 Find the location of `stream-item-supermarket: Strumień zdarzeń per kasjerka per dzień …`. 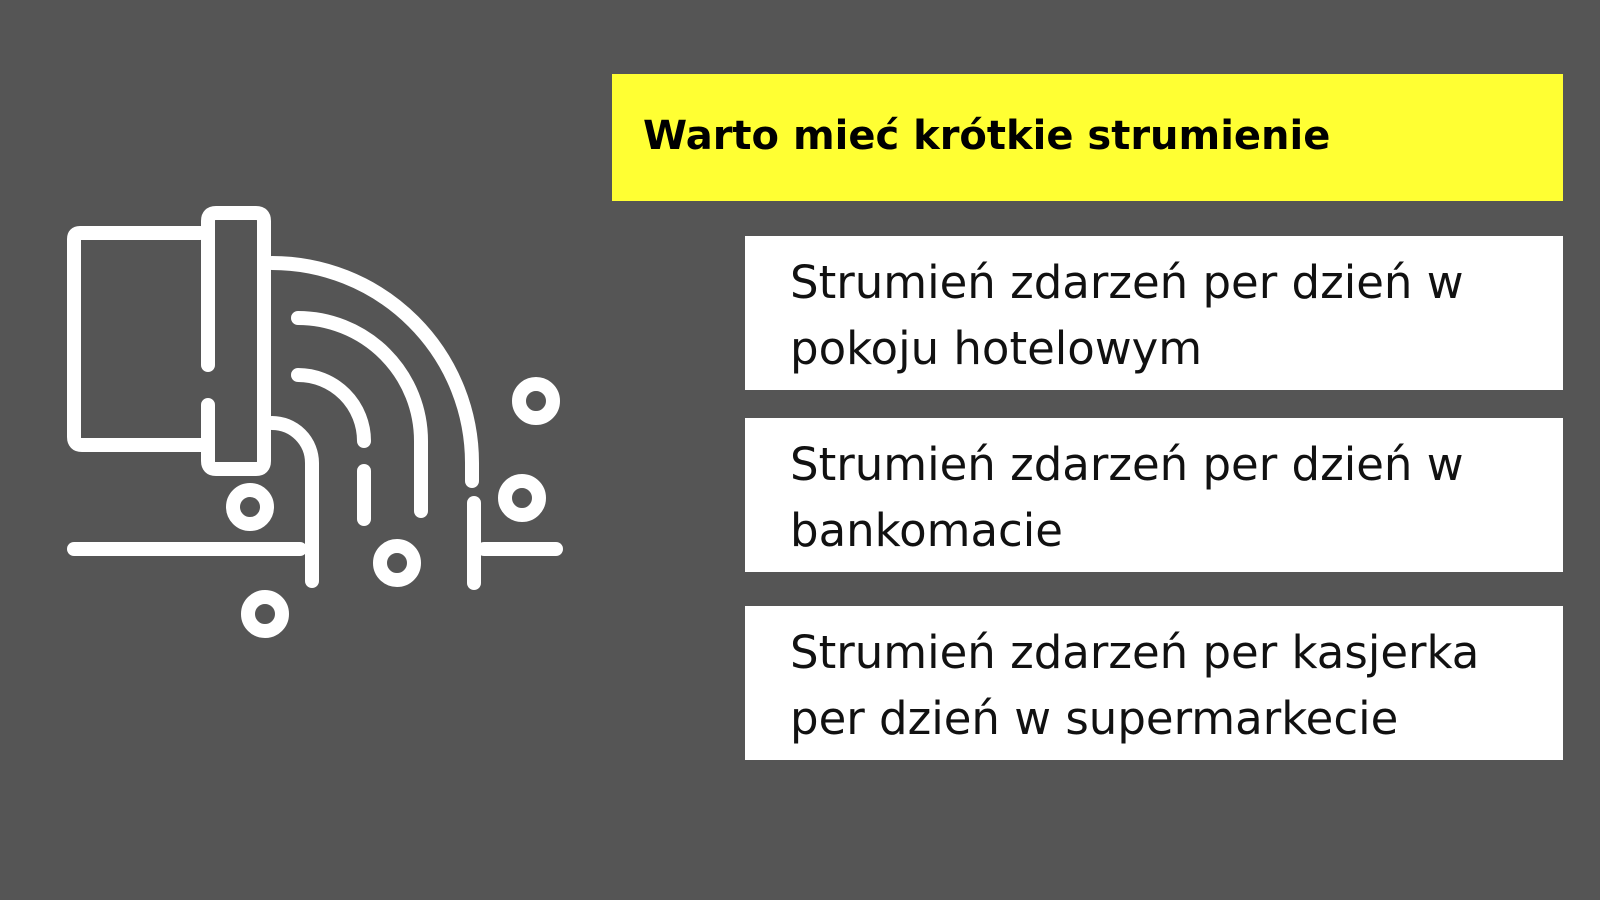

stream-item-supermarket: Strumień zdarzeń per kasjerka per dzień … is located at coordinates (1154, 683).